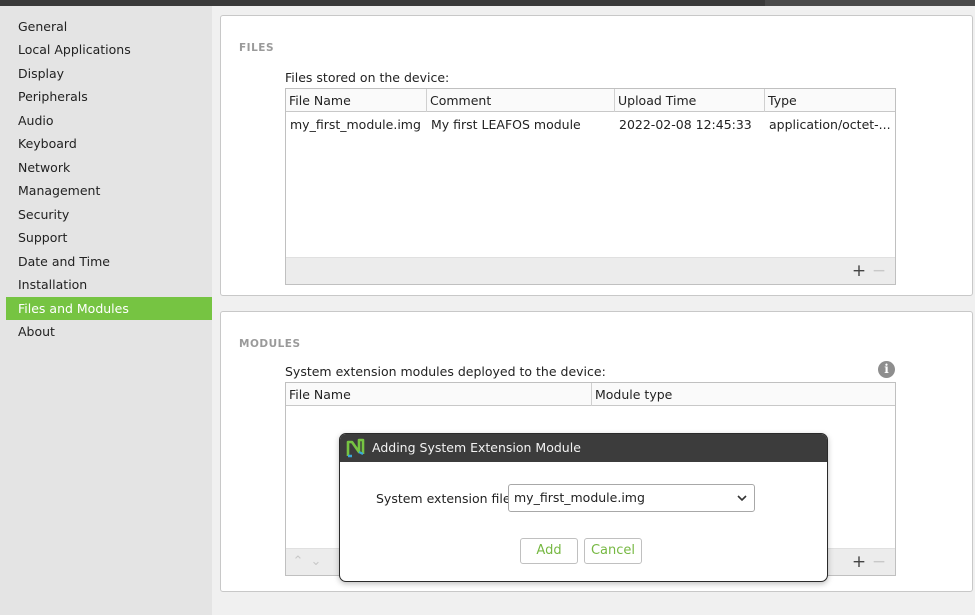 Image resolution: width=975 pixels, height=615 pixels. I want to click on add-button: Add, so click(549, 551).